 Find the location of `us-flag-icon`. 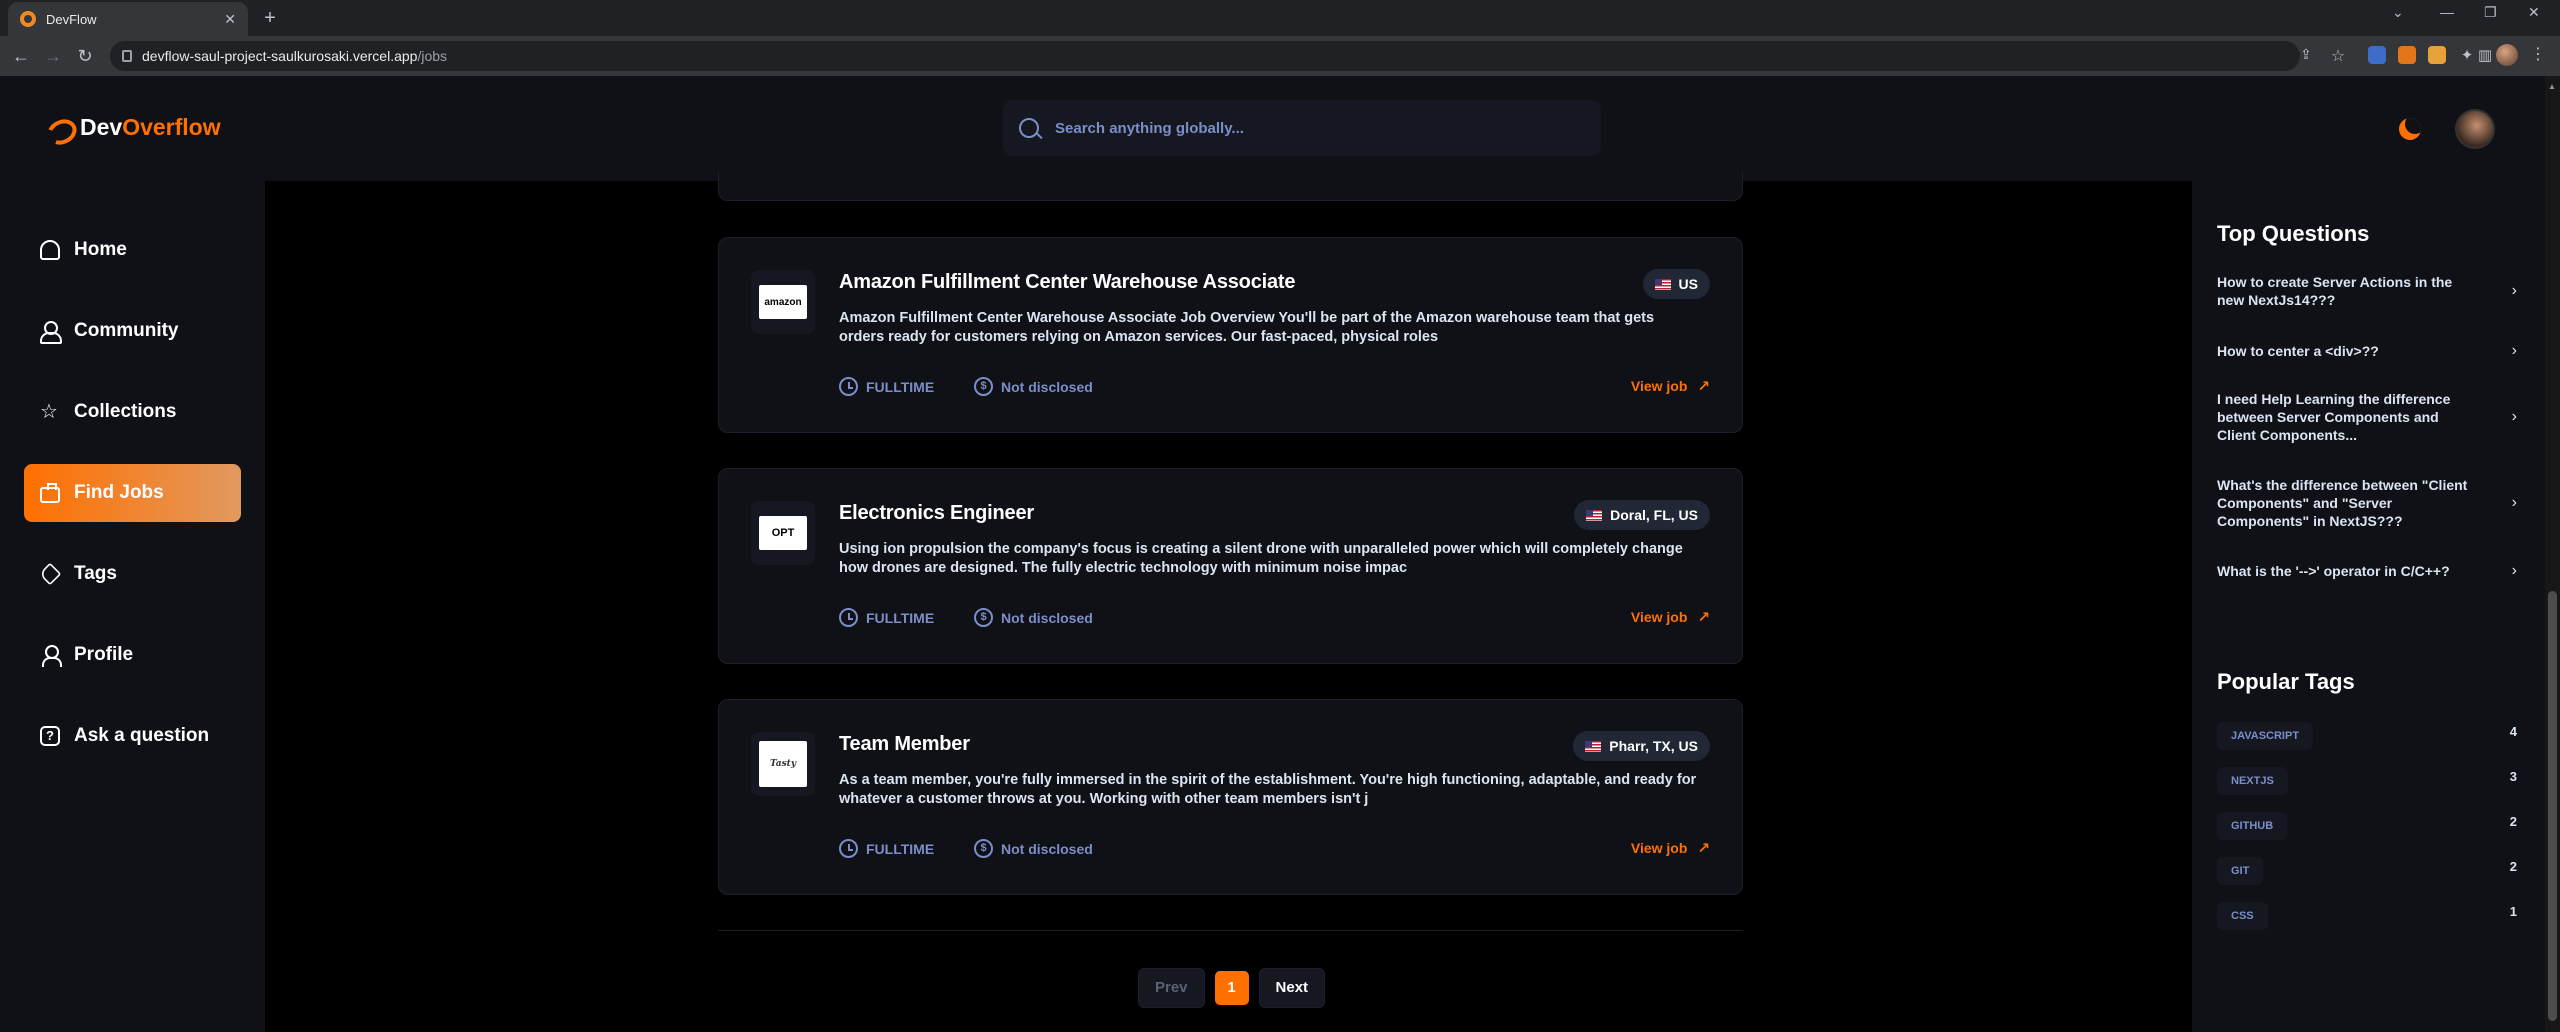

us-flag-icon is located at coordinates (1594, 515).